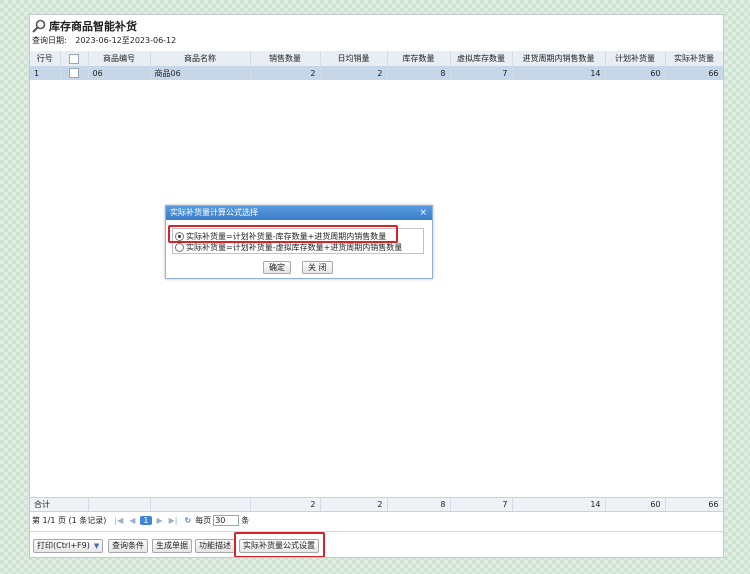  Describe the element at coordinates (354, 73) in the screenshot. I see `cell-daily-avg: 2` at that location.